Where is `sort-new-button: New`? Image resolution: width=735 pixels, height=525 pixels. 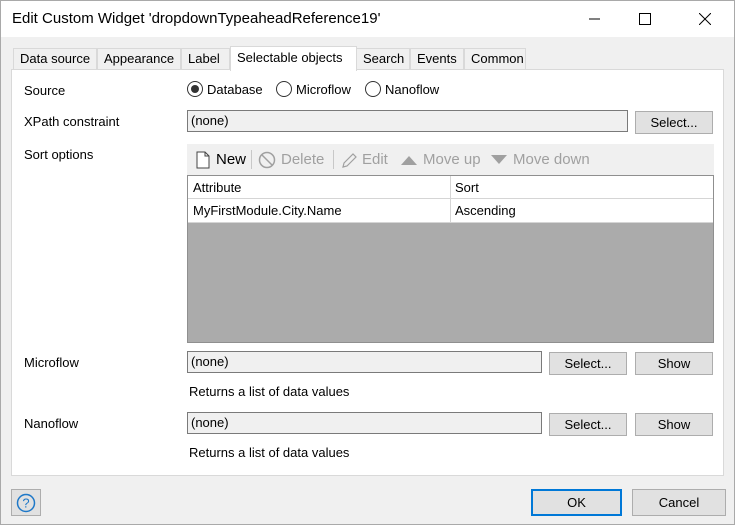
sort-new-button: New is located at coordinates (220, 159).